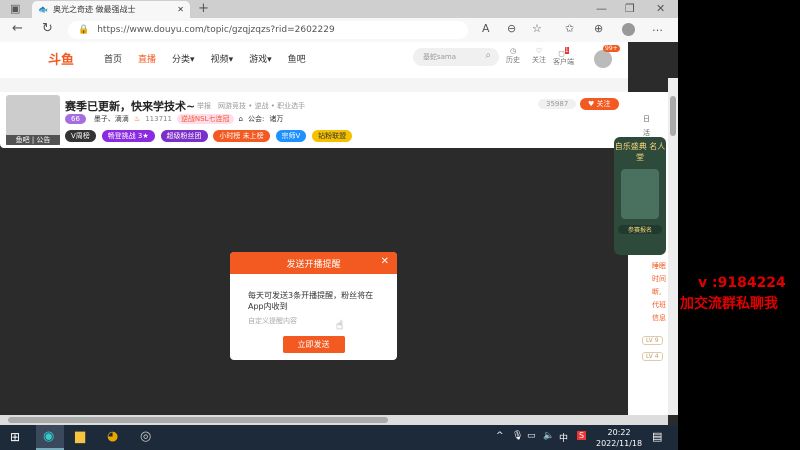 The image size is (800, 450). What do you see at coordinates (563, 57) in the screenshot?
I see `client-button: ▢1 客户端` at bounding box center [563, 57].